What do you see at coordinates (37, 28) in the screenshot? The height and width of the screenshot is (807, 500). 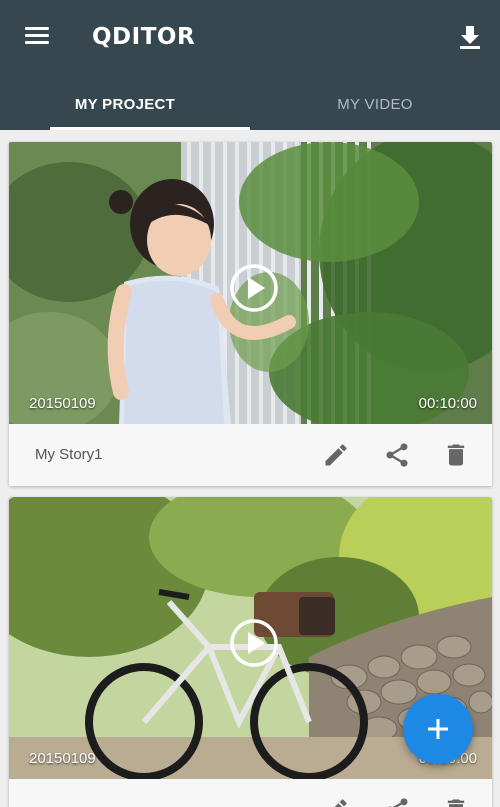 I see `hamburger-menu-icon` at bounding box center [37, 28].